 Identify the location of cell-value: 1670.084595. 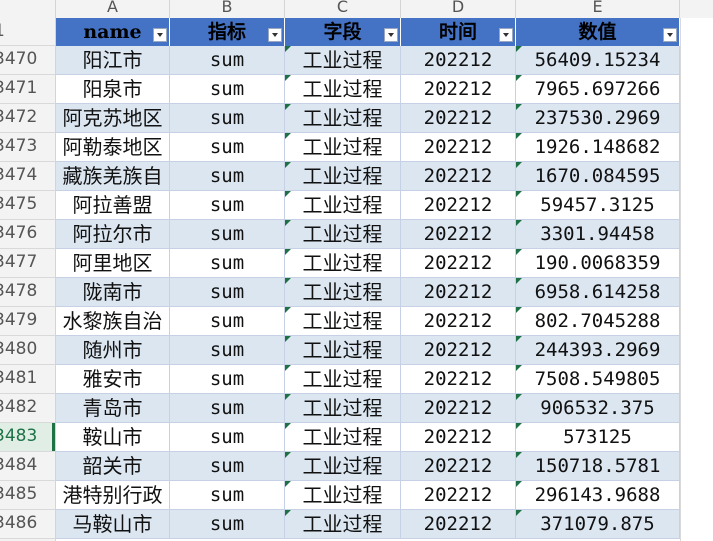
(598, 176).